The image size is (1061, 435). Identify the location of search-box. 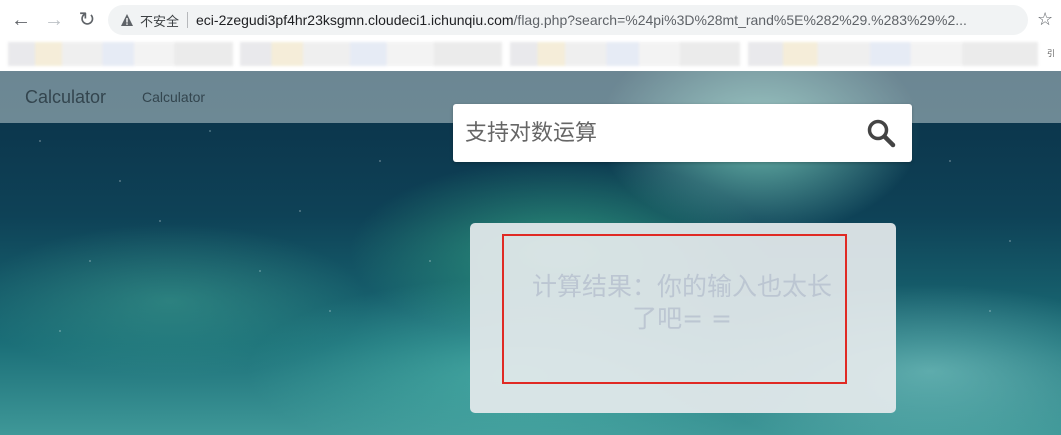
(682, 133).